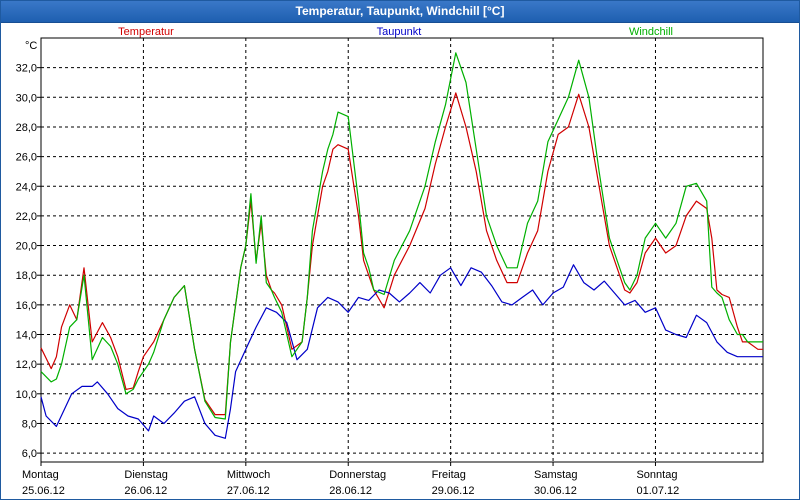 This screenshot has width=800, height=500. I want to click on x-tick-label-date: 27.06.12, so click(248, 491).